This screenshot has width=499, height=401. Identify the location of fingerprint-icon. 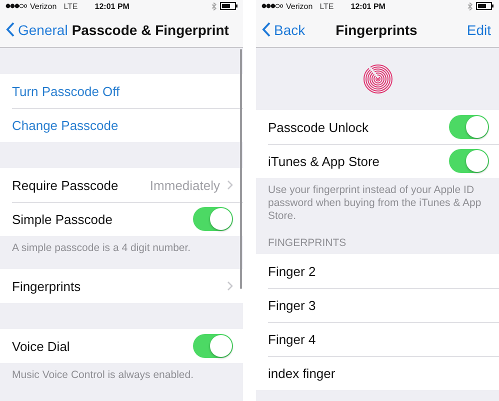
(377, 79).